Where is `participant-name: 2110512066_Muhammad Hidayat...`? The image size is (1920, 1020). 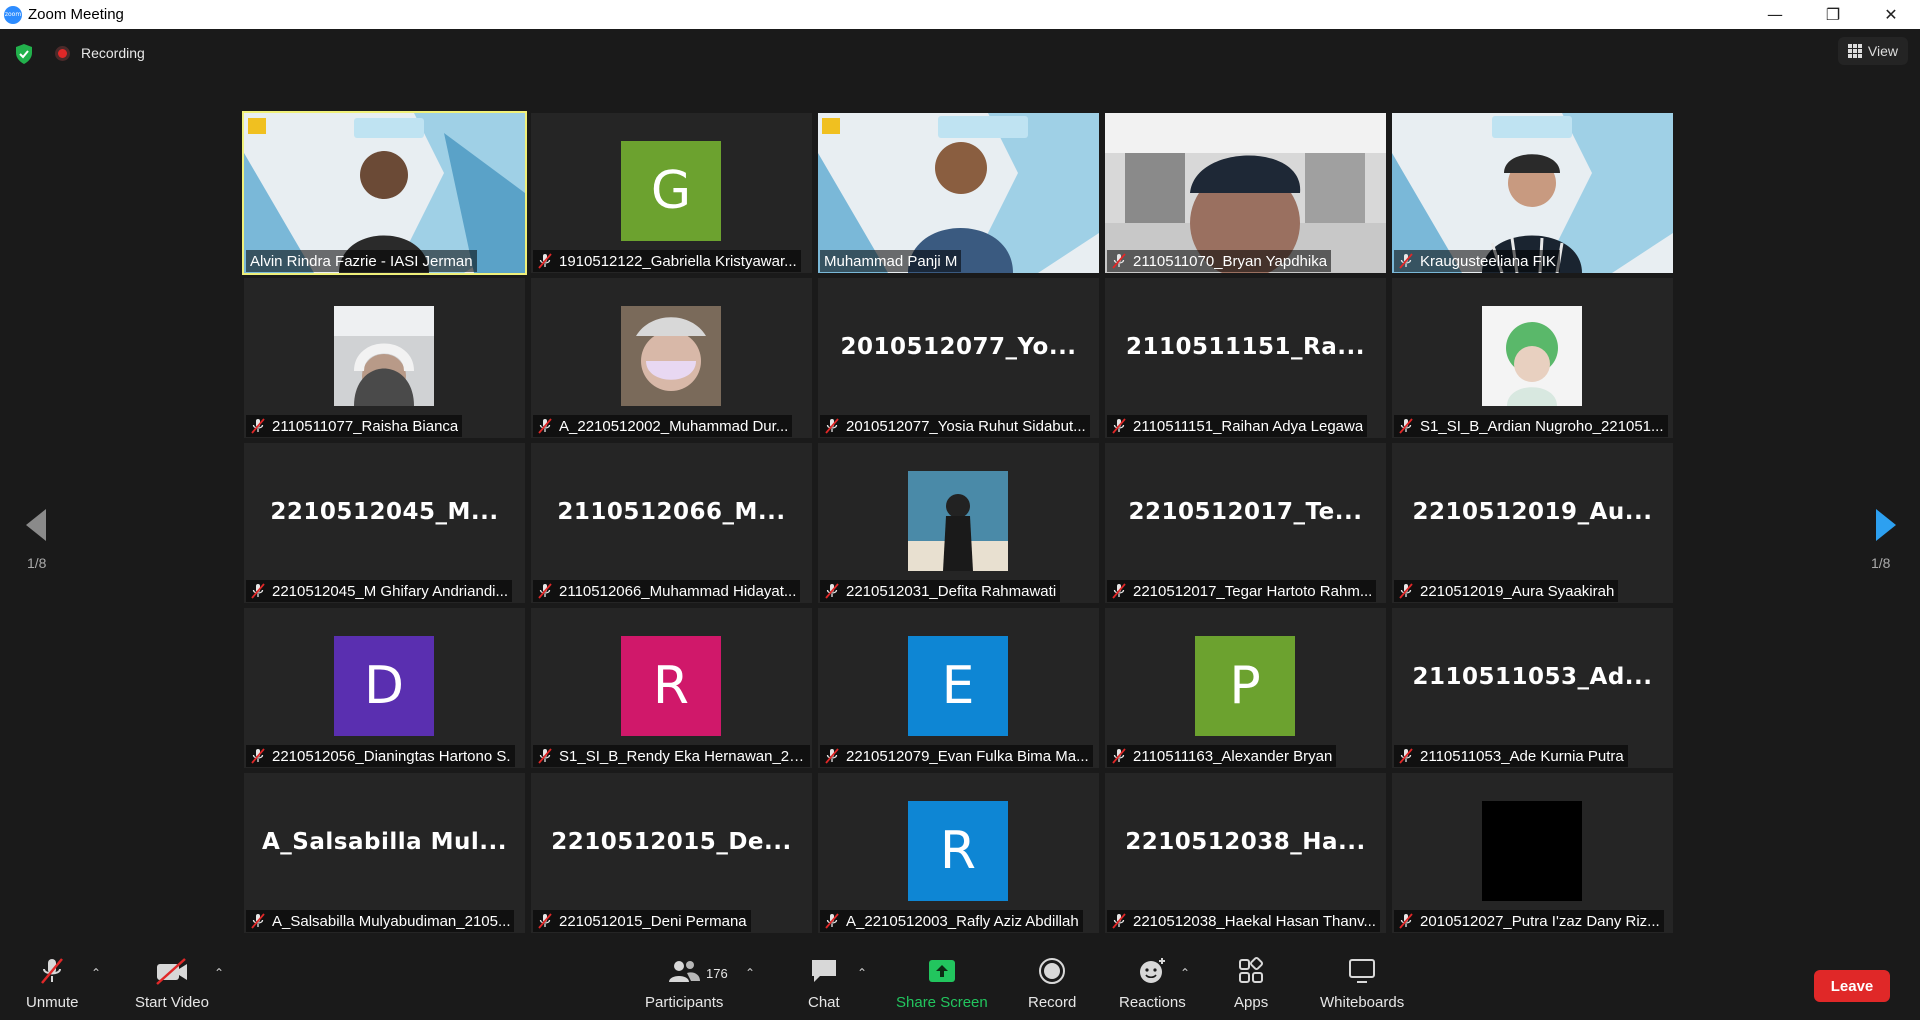
participant-name: 2110512066_Muhammad Hidayat... is located at coordinates (678, 591).